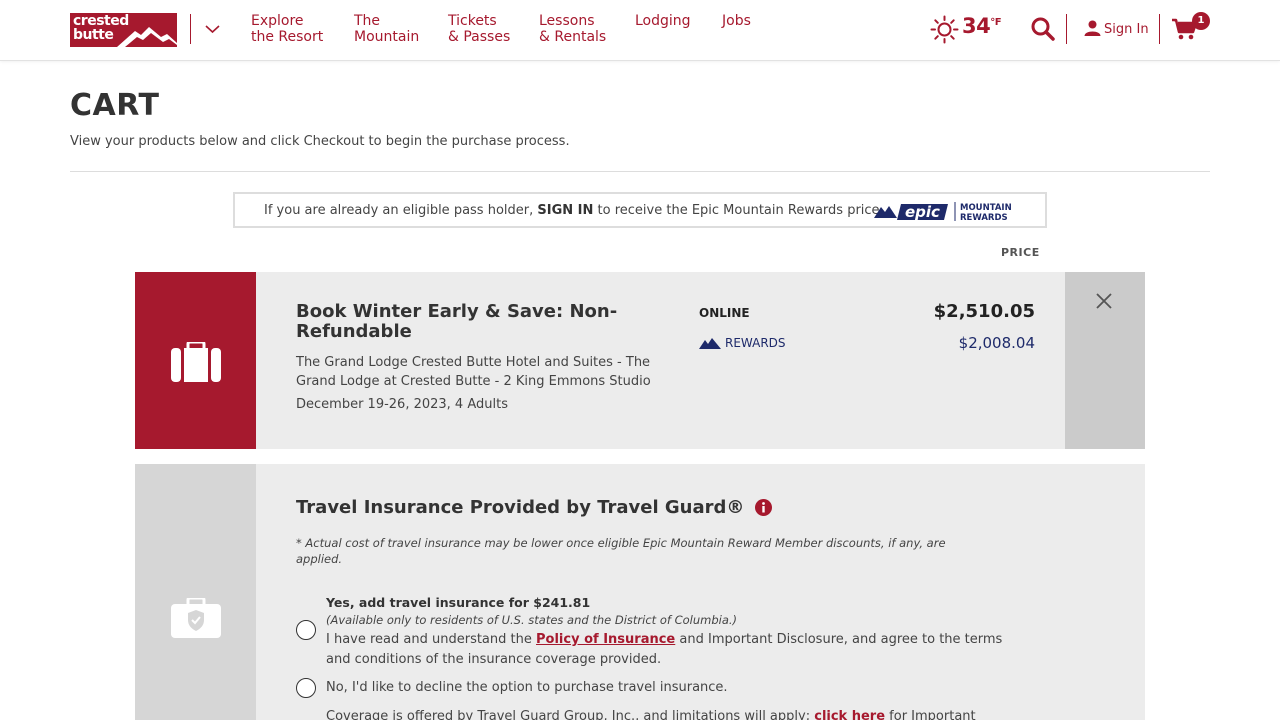 This screenshot has height=720, width=1280. I want to click on item-icon-panel, so click(195, 360).